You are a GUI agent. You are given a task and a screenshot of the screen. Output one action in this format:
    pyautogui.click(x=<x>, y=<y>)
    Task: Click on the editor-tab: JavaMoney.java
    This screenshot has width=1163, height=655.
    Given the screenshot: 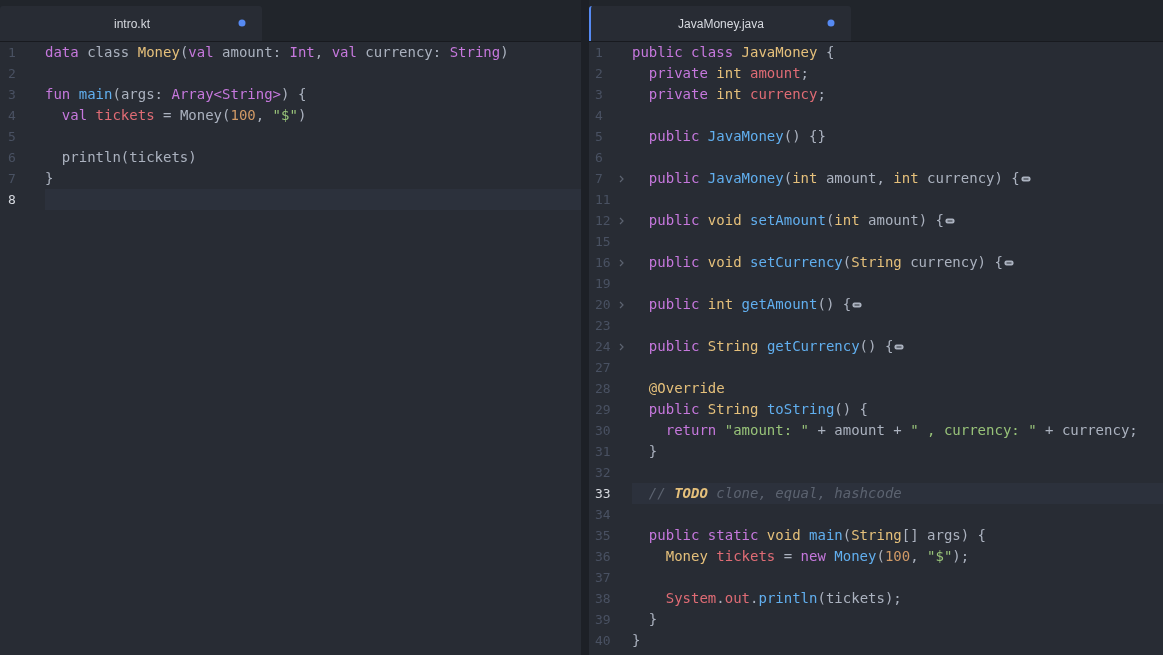 What is the action you would take?
    pyautogui.click(x=720, y=23)
    